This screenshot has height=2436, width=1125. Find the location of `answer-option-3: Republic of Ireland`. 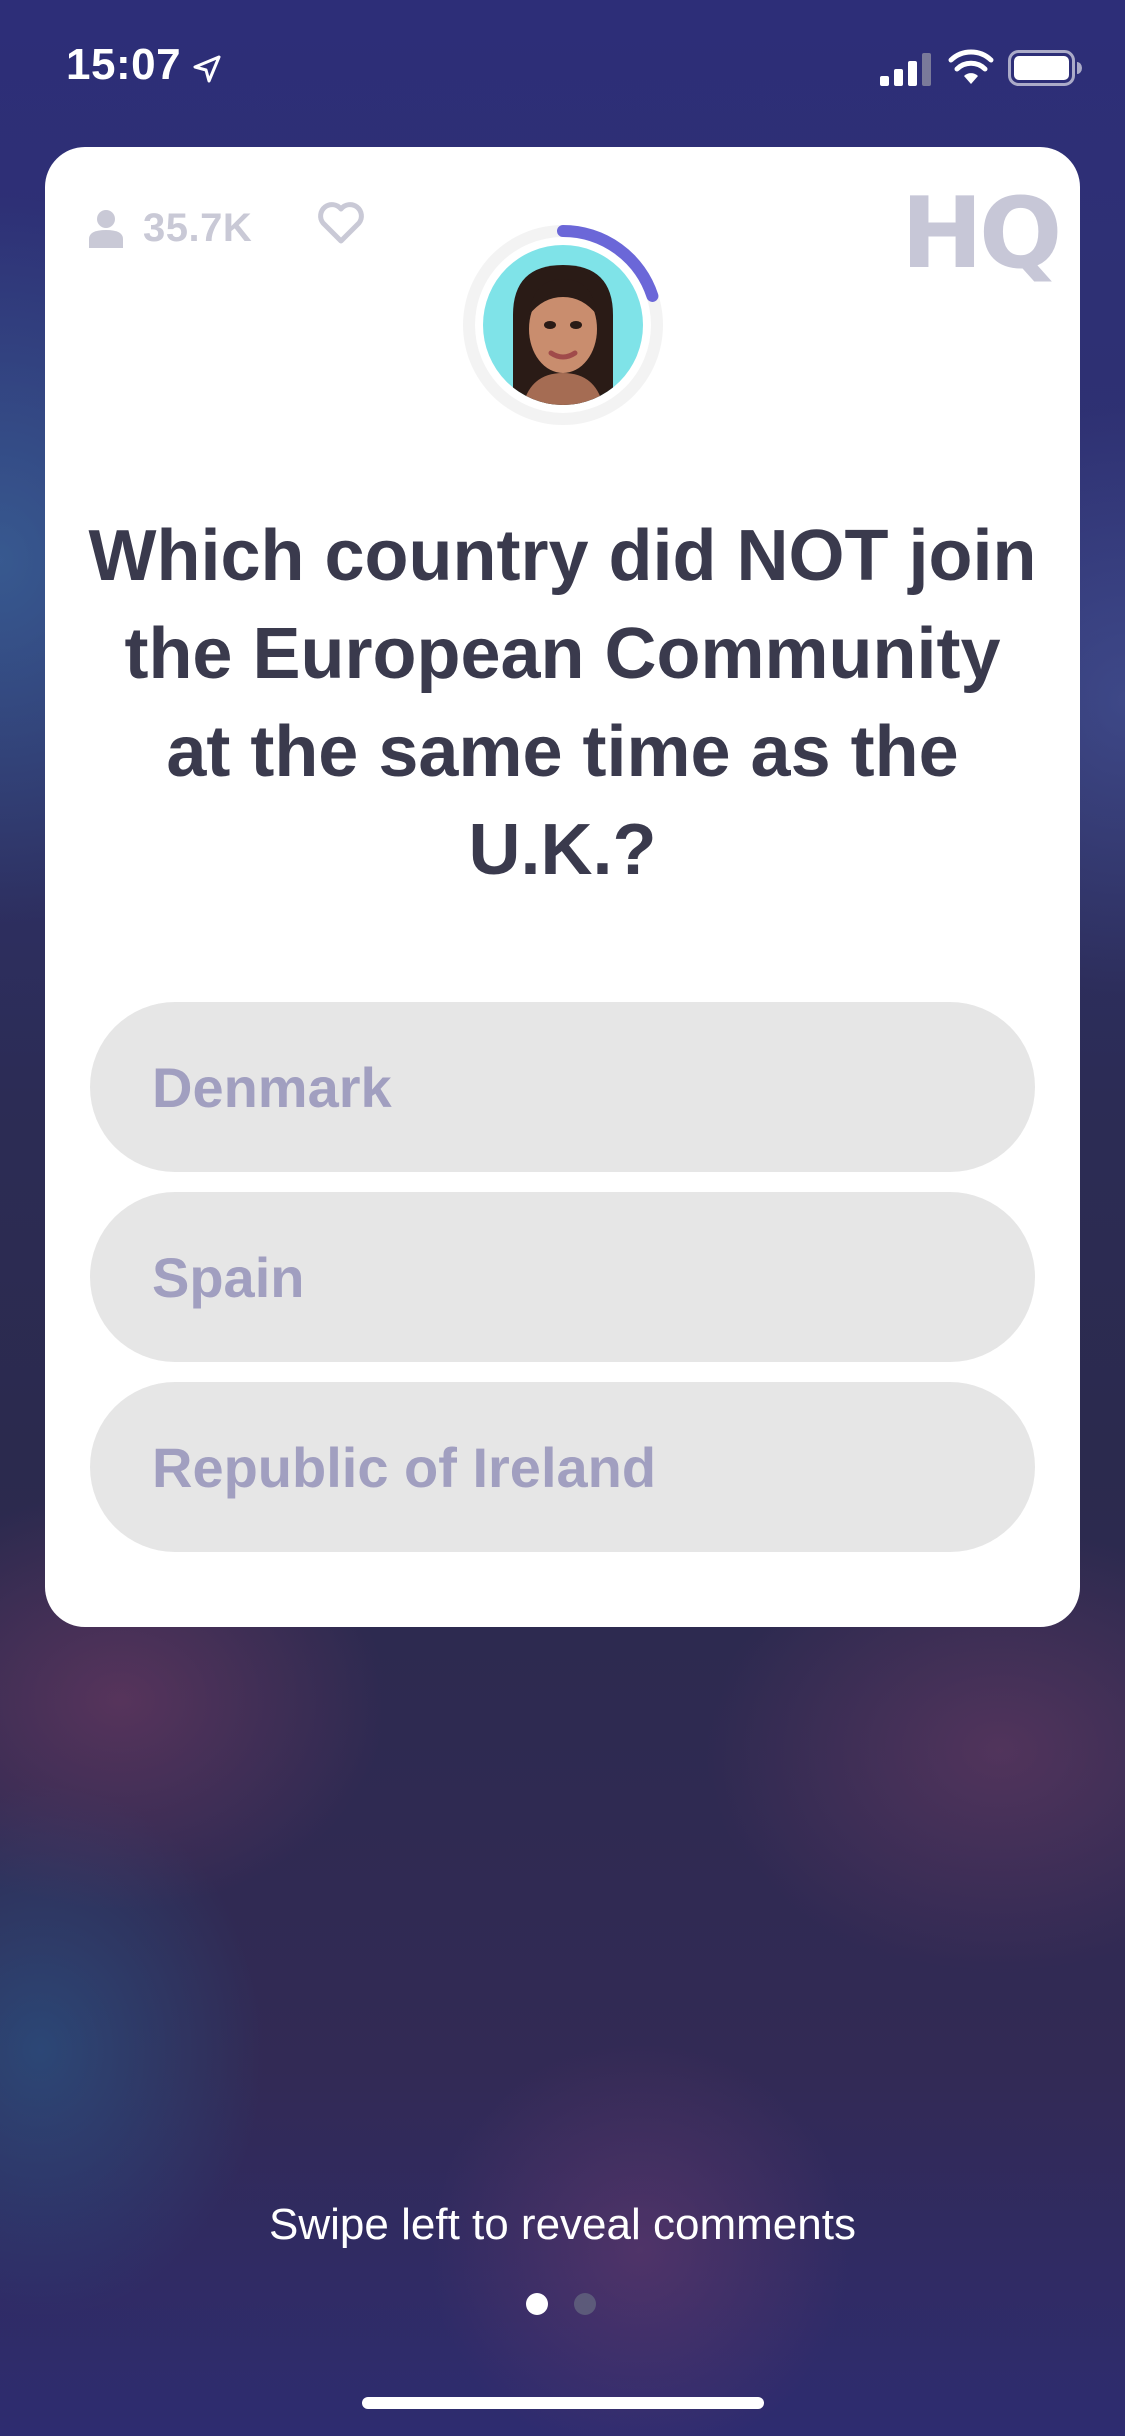

answer-option-3: Republic of Ireland is located at coordinates (562, 1467).